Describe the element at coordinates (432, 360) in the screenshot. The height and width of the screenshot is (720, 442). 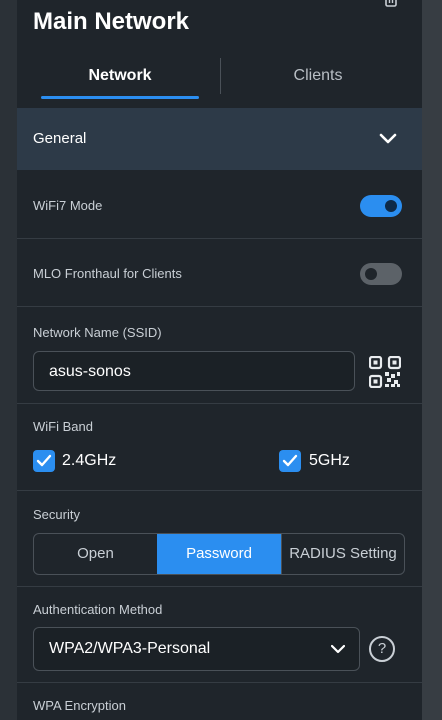
I see `background-right` at that location.